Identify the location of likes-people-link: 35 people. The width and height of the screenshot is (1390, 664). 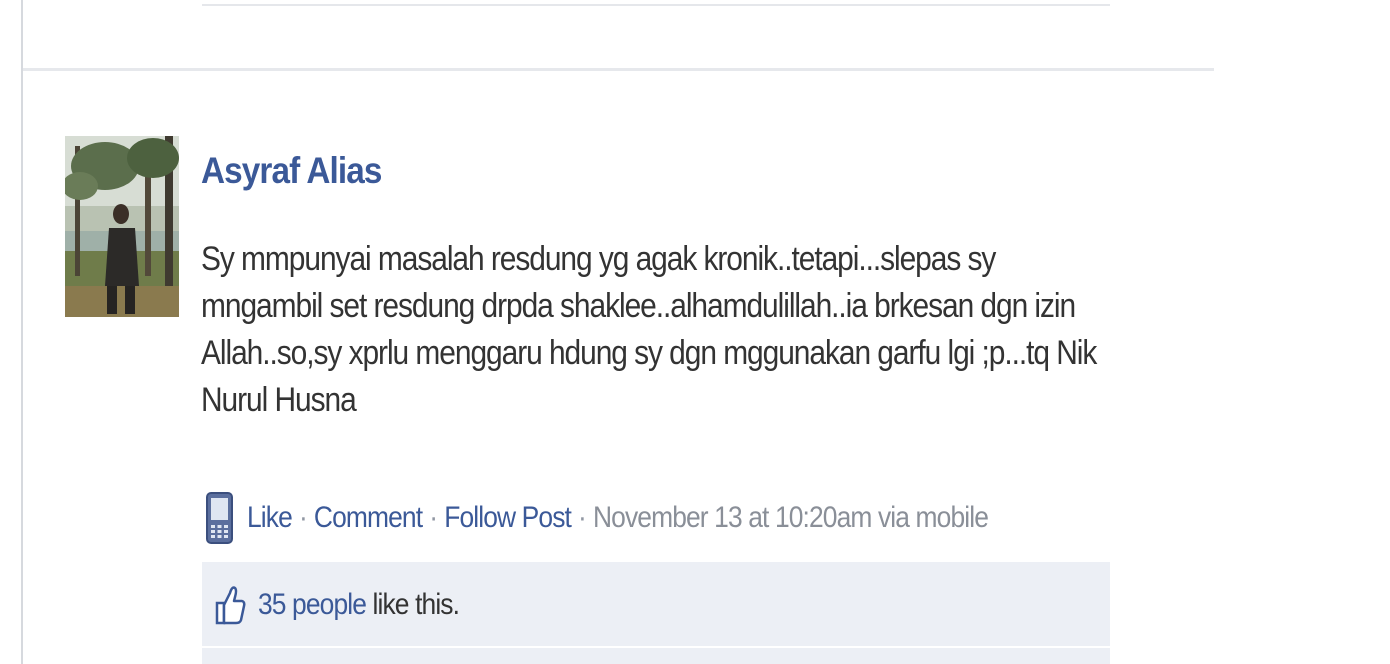
(312, 604).